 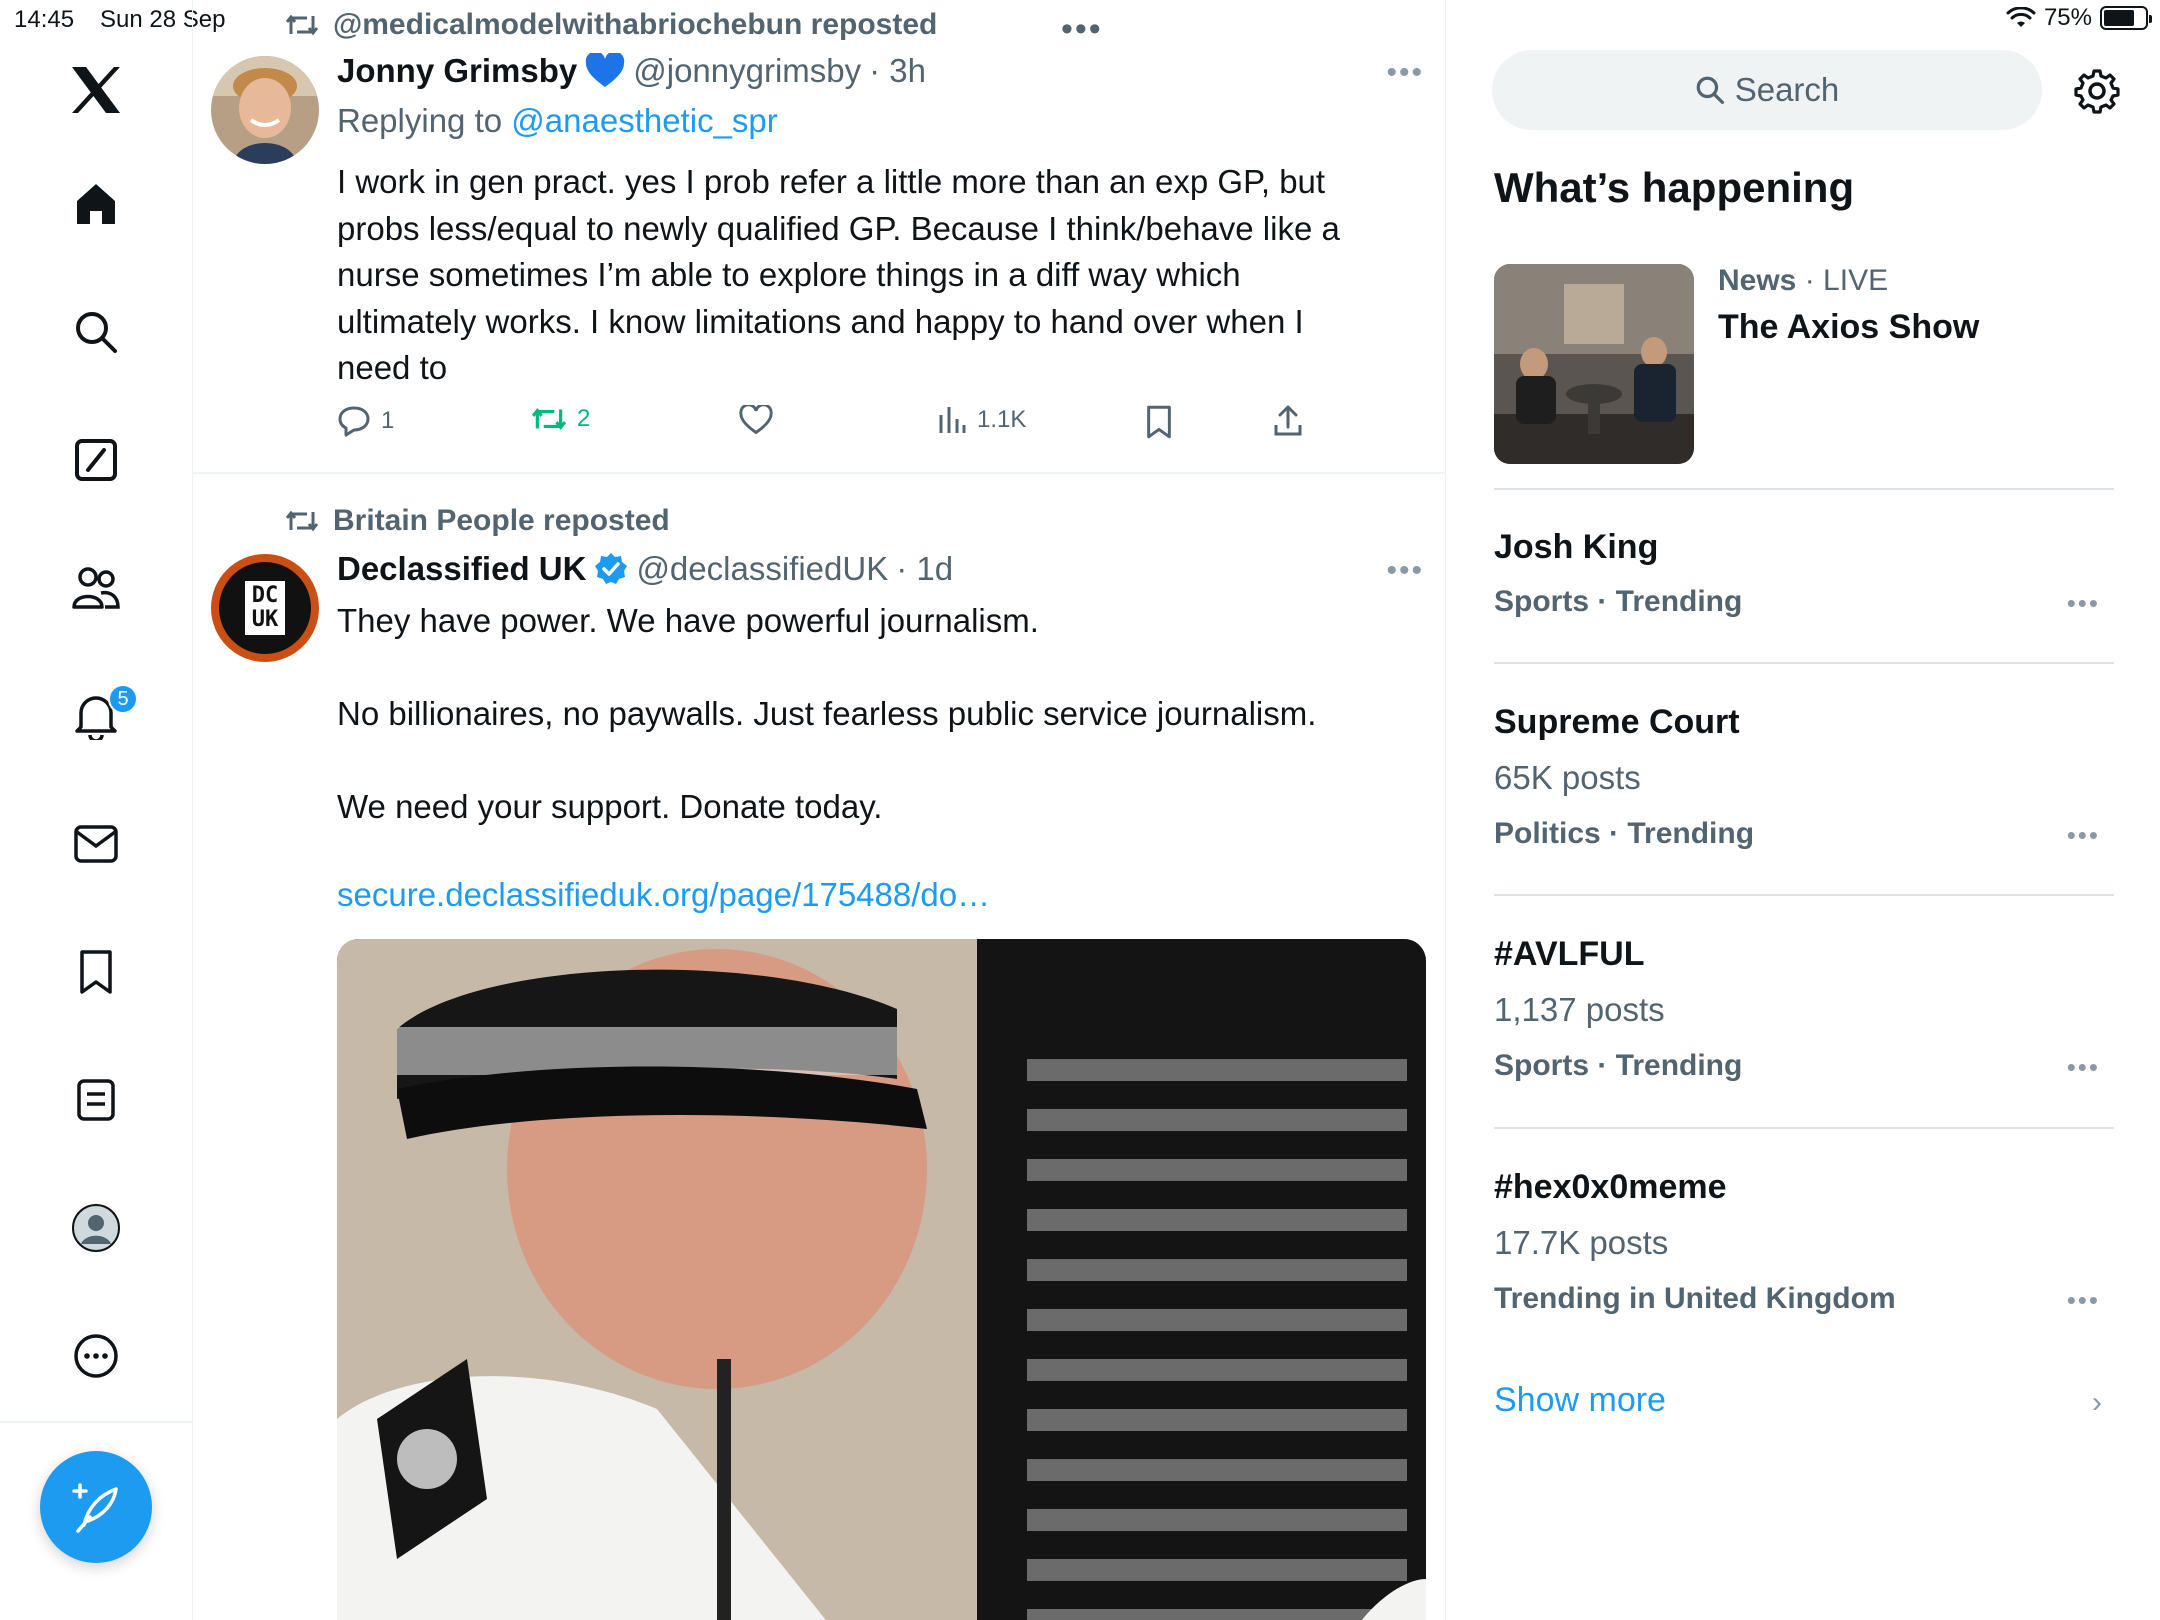 I want to click on repost-indicator: Britain People reposted, so click(x=477, y=521).